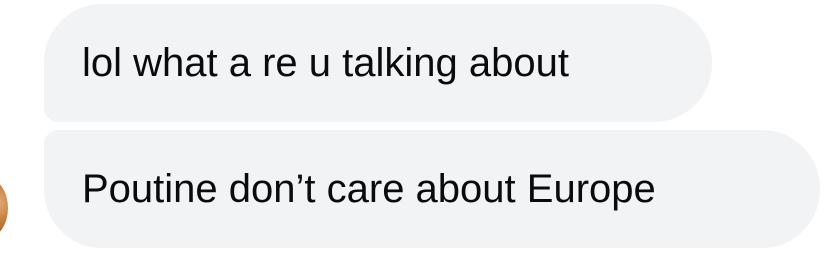 This screenshot has height=278, width=830. I want to click on message-text: Poutine don’t care about Europe, so click(369, 189).